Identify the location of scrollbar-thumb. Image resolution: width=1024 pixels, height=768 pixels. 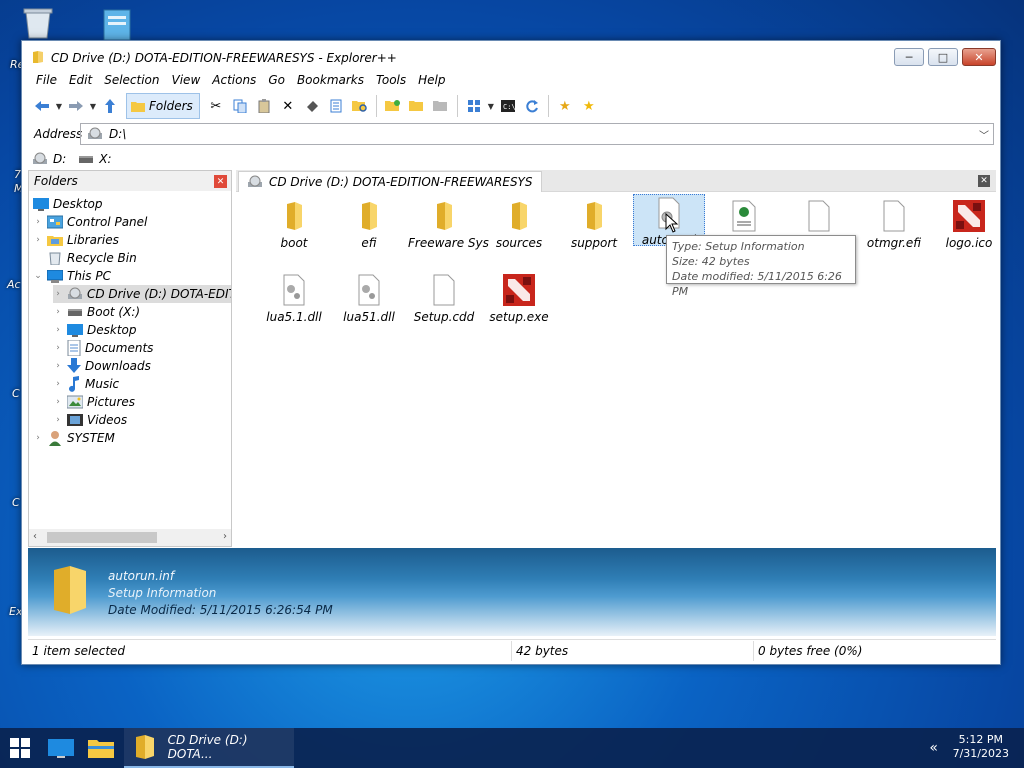
(102, 537).